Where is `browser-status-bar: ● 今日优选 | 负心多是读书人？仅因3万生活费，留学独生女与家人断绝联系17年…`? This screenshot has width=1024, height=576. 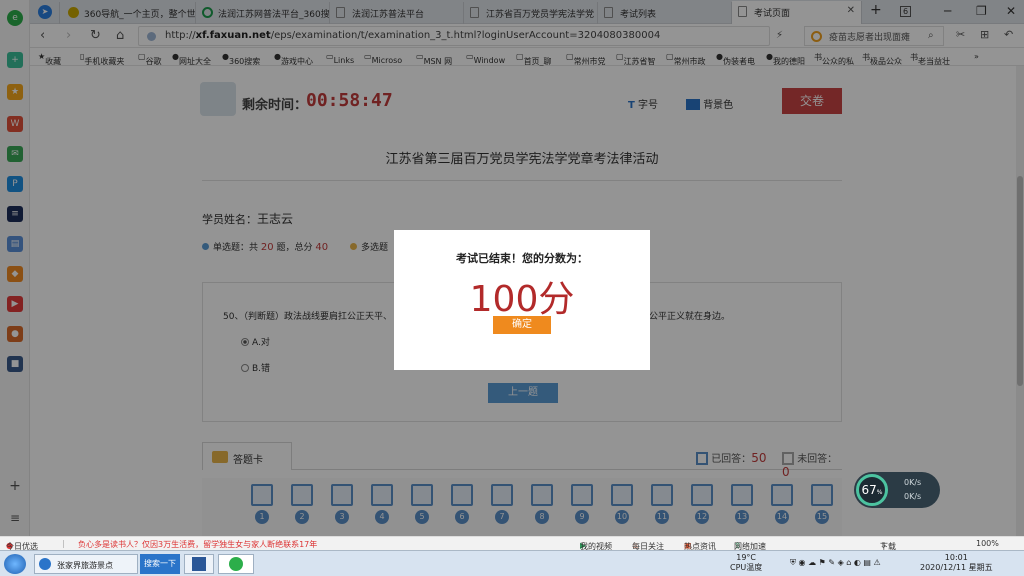
browser-status-bar: ● 今日优选 | 负心多是读书人？仅因3万生活费，留学独生女与家人断绝联系17年… is located at coordinates (512, 543).